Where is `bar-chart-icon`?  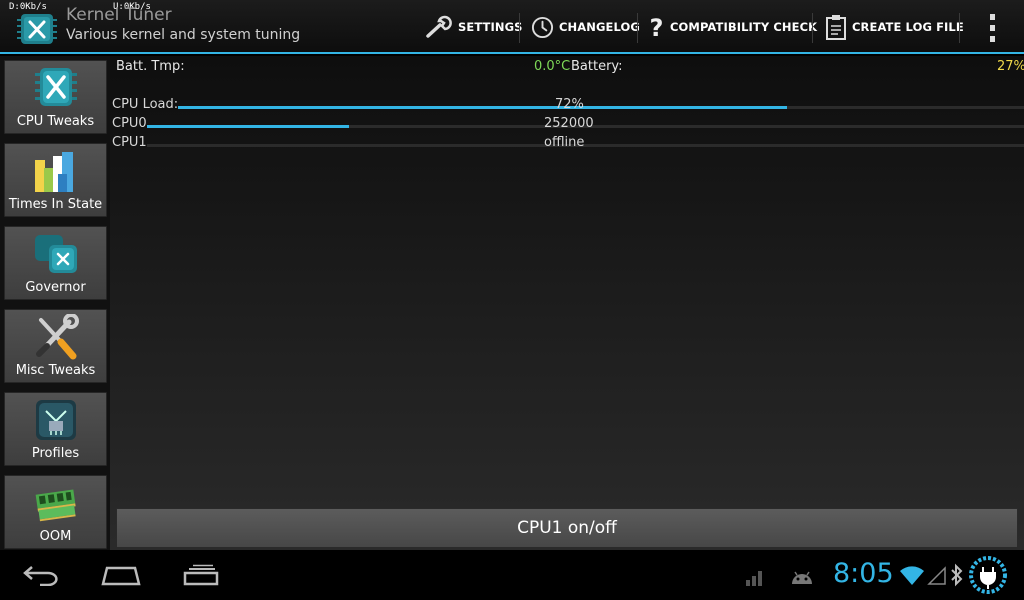 bar-chart-icon is located at coordinates (53, 172).